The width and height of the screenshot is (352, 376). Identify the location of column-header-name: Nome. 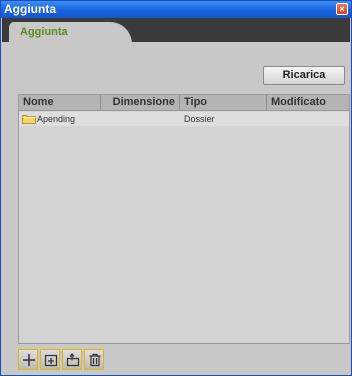
(60, 102).